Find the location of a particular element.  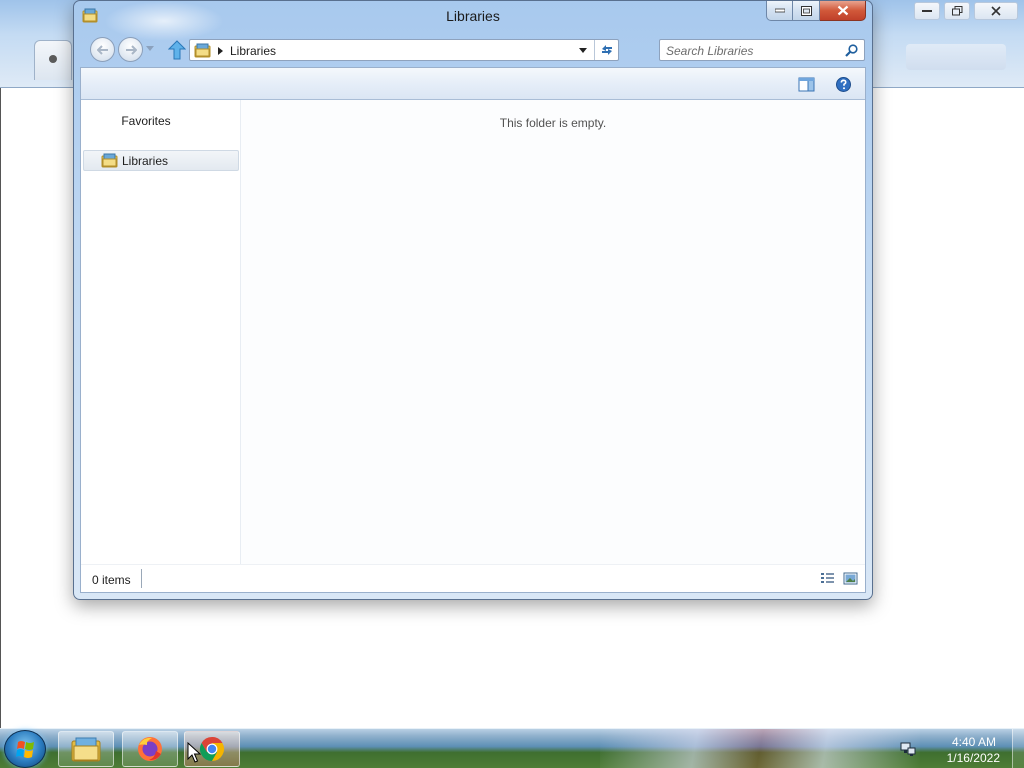

refresh-icon is located at coordinates (606, 50).